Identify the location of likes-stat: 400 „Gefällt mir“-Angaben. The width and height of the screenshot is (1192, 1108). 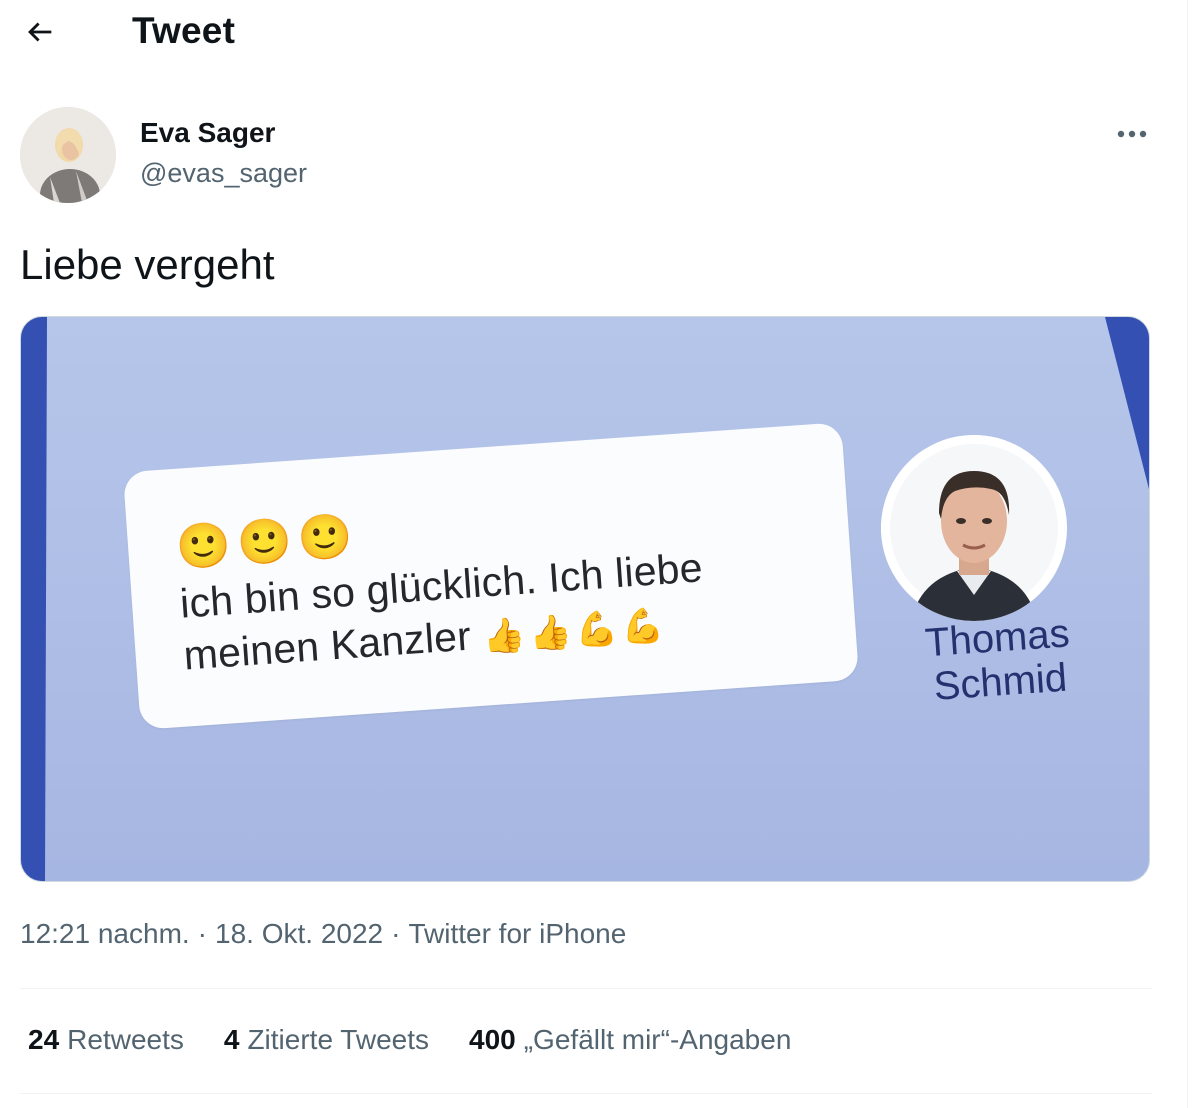
(630, 1040).